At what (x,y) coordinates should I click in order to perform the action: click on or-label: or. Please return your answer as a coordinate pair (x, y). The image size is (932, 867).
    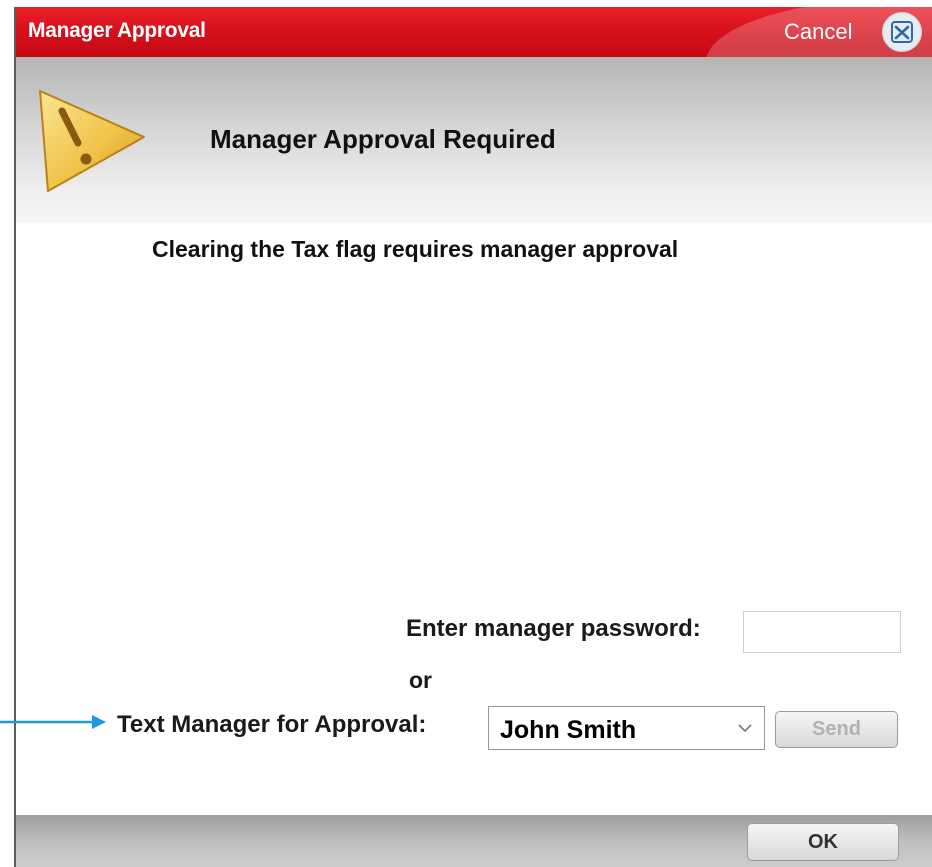
    Looking at the image, I should click on (420, 680).